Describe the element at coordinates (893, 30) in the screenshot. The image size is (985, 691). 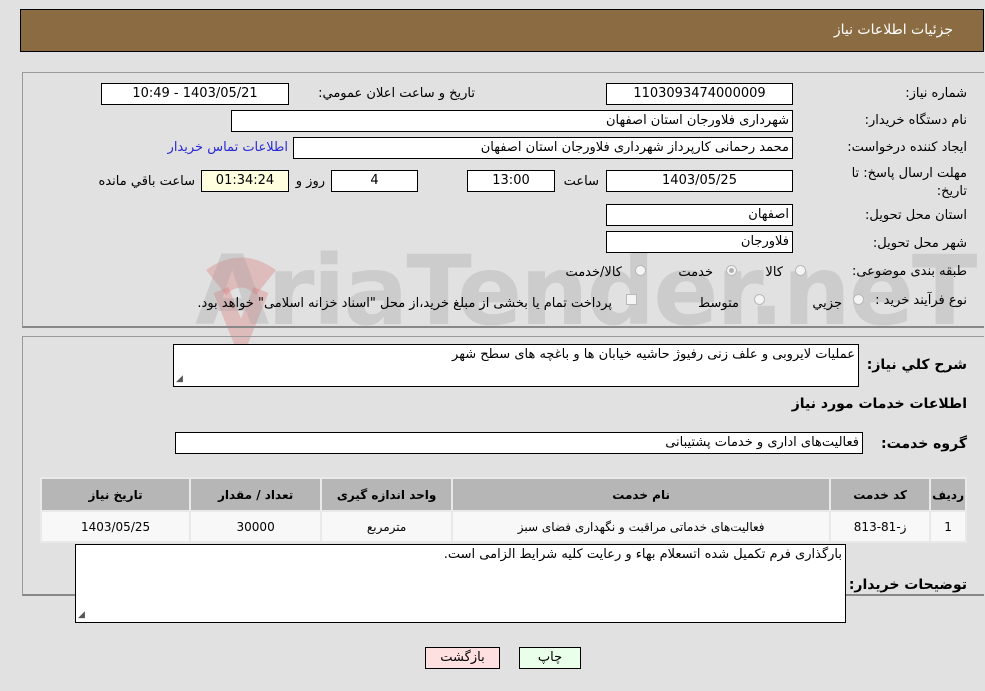
I see `page-title: جزئیات اطلاعات نیاز` at that location.